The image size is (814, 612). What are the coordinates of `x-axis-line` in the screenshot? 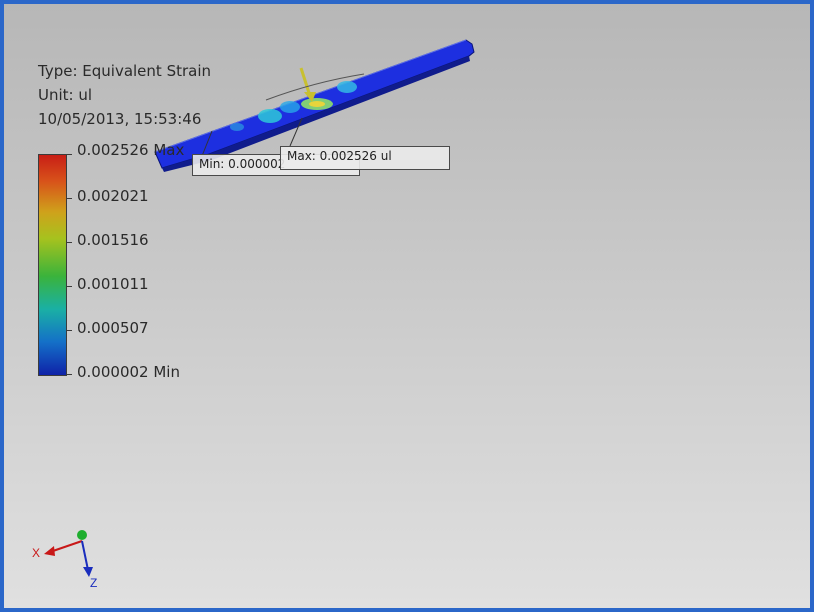 It's located at (66, 546).